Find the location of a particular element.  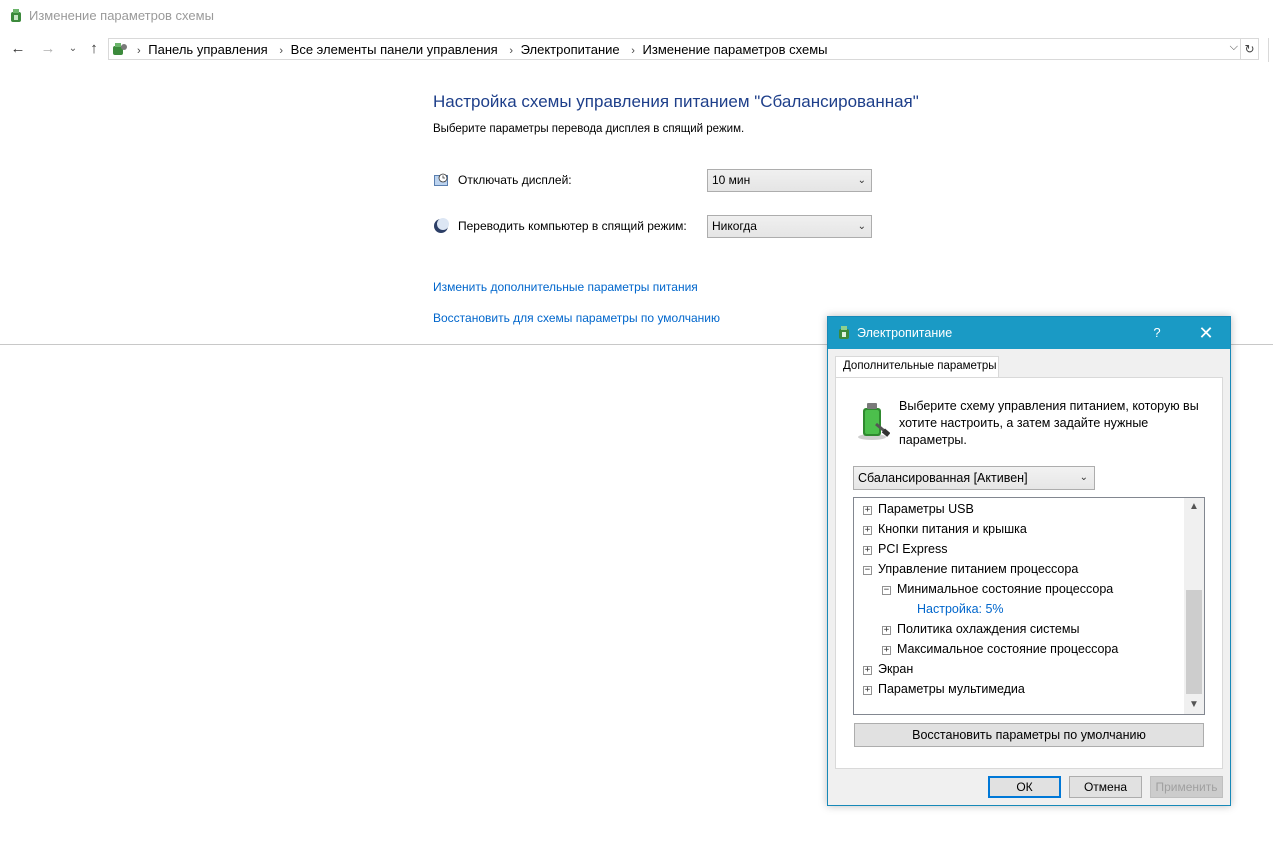

sleep-moon-icon is located at coordinates (441, 225).